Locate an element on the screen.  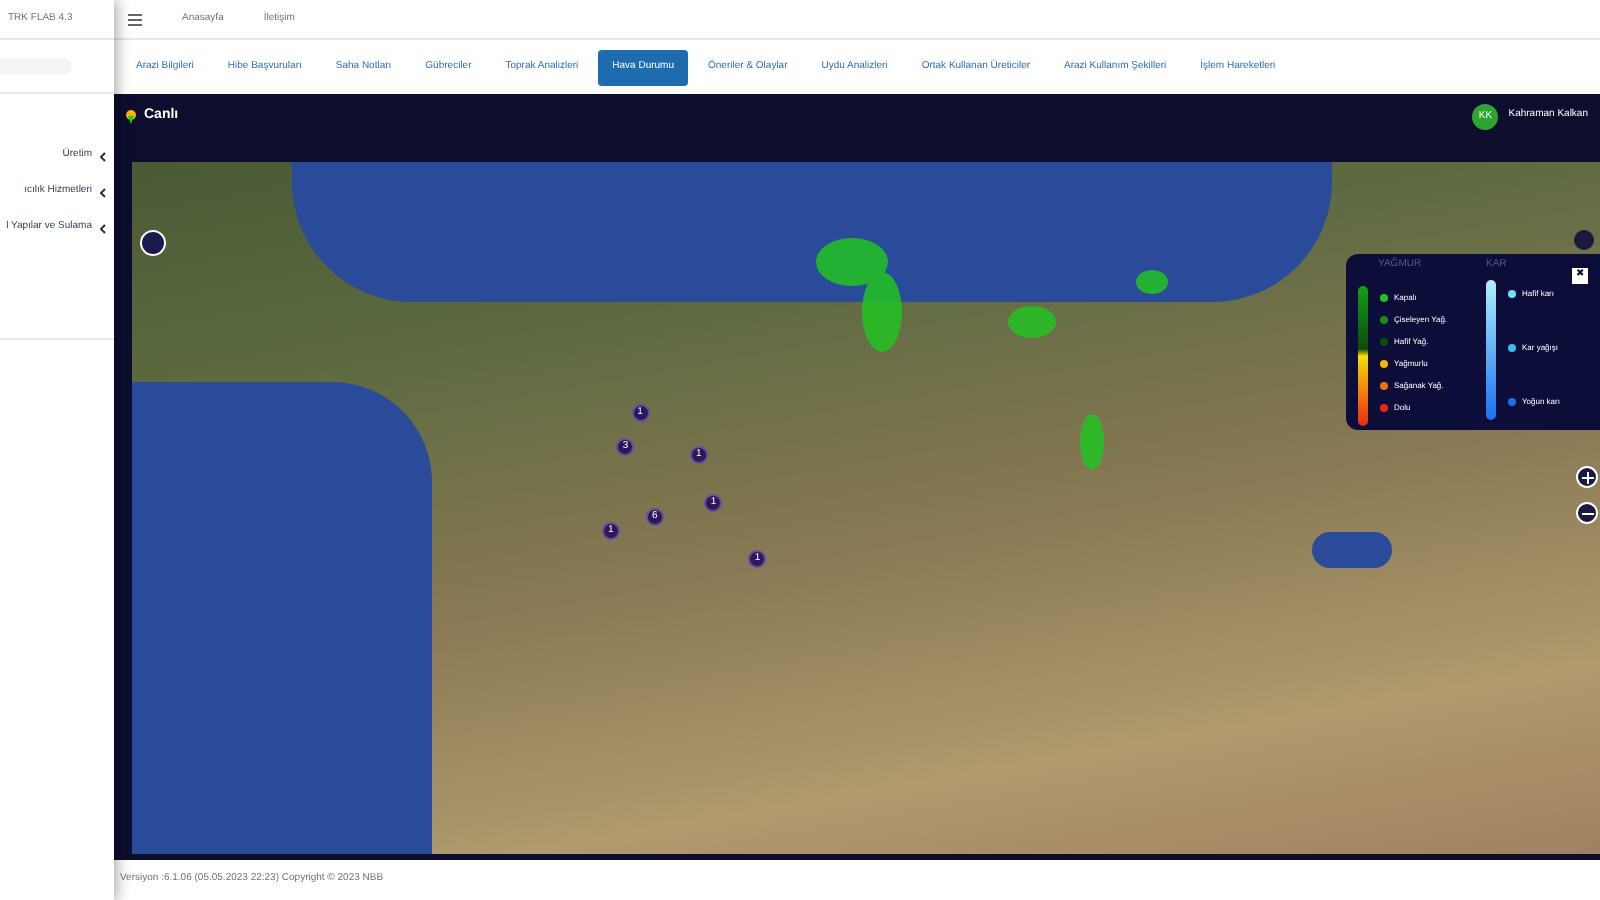
lake-area is located at coordinates (1352, 550).